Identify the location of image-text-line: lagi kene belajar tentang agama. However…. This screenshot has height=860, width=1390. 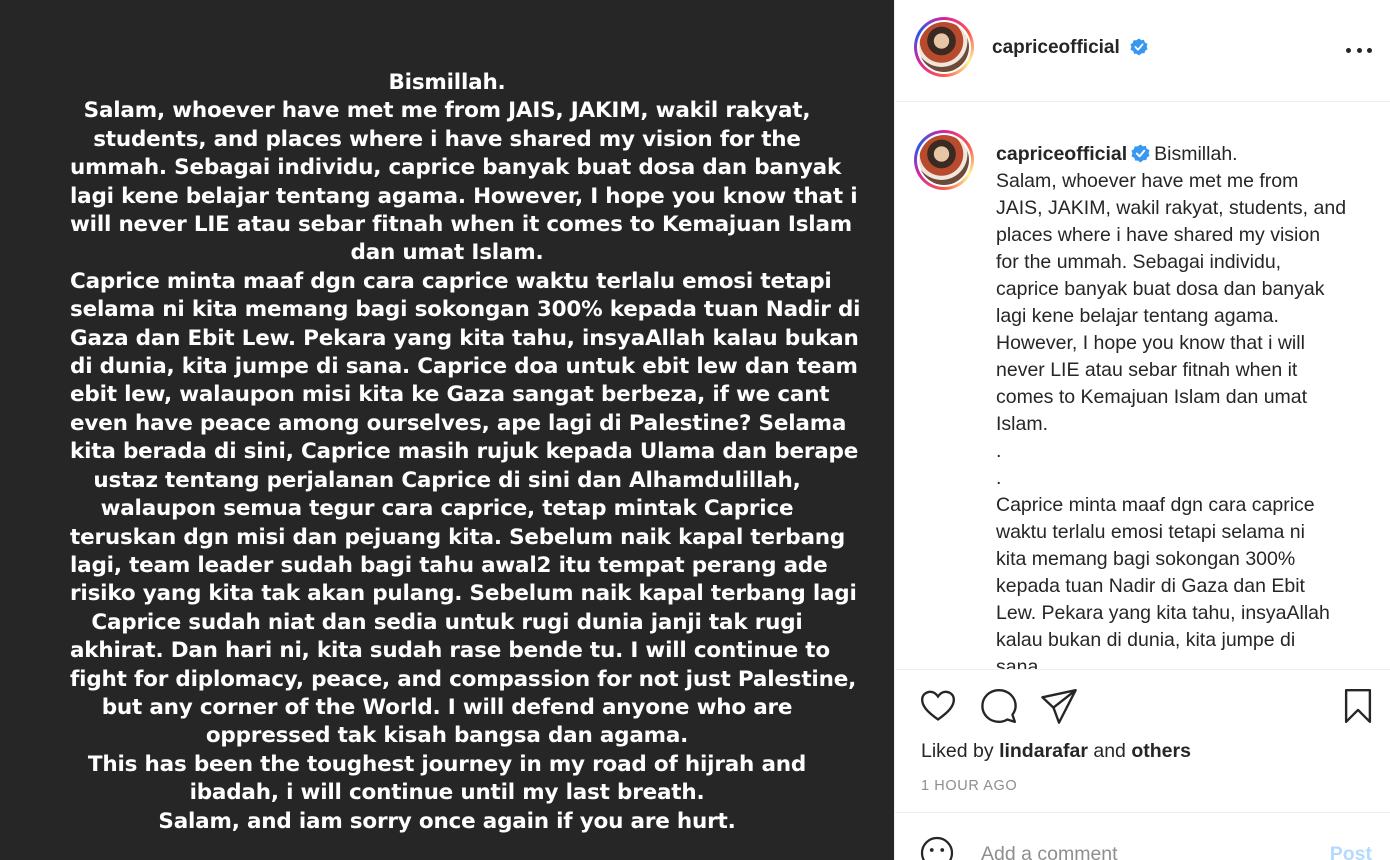
(464, 196).